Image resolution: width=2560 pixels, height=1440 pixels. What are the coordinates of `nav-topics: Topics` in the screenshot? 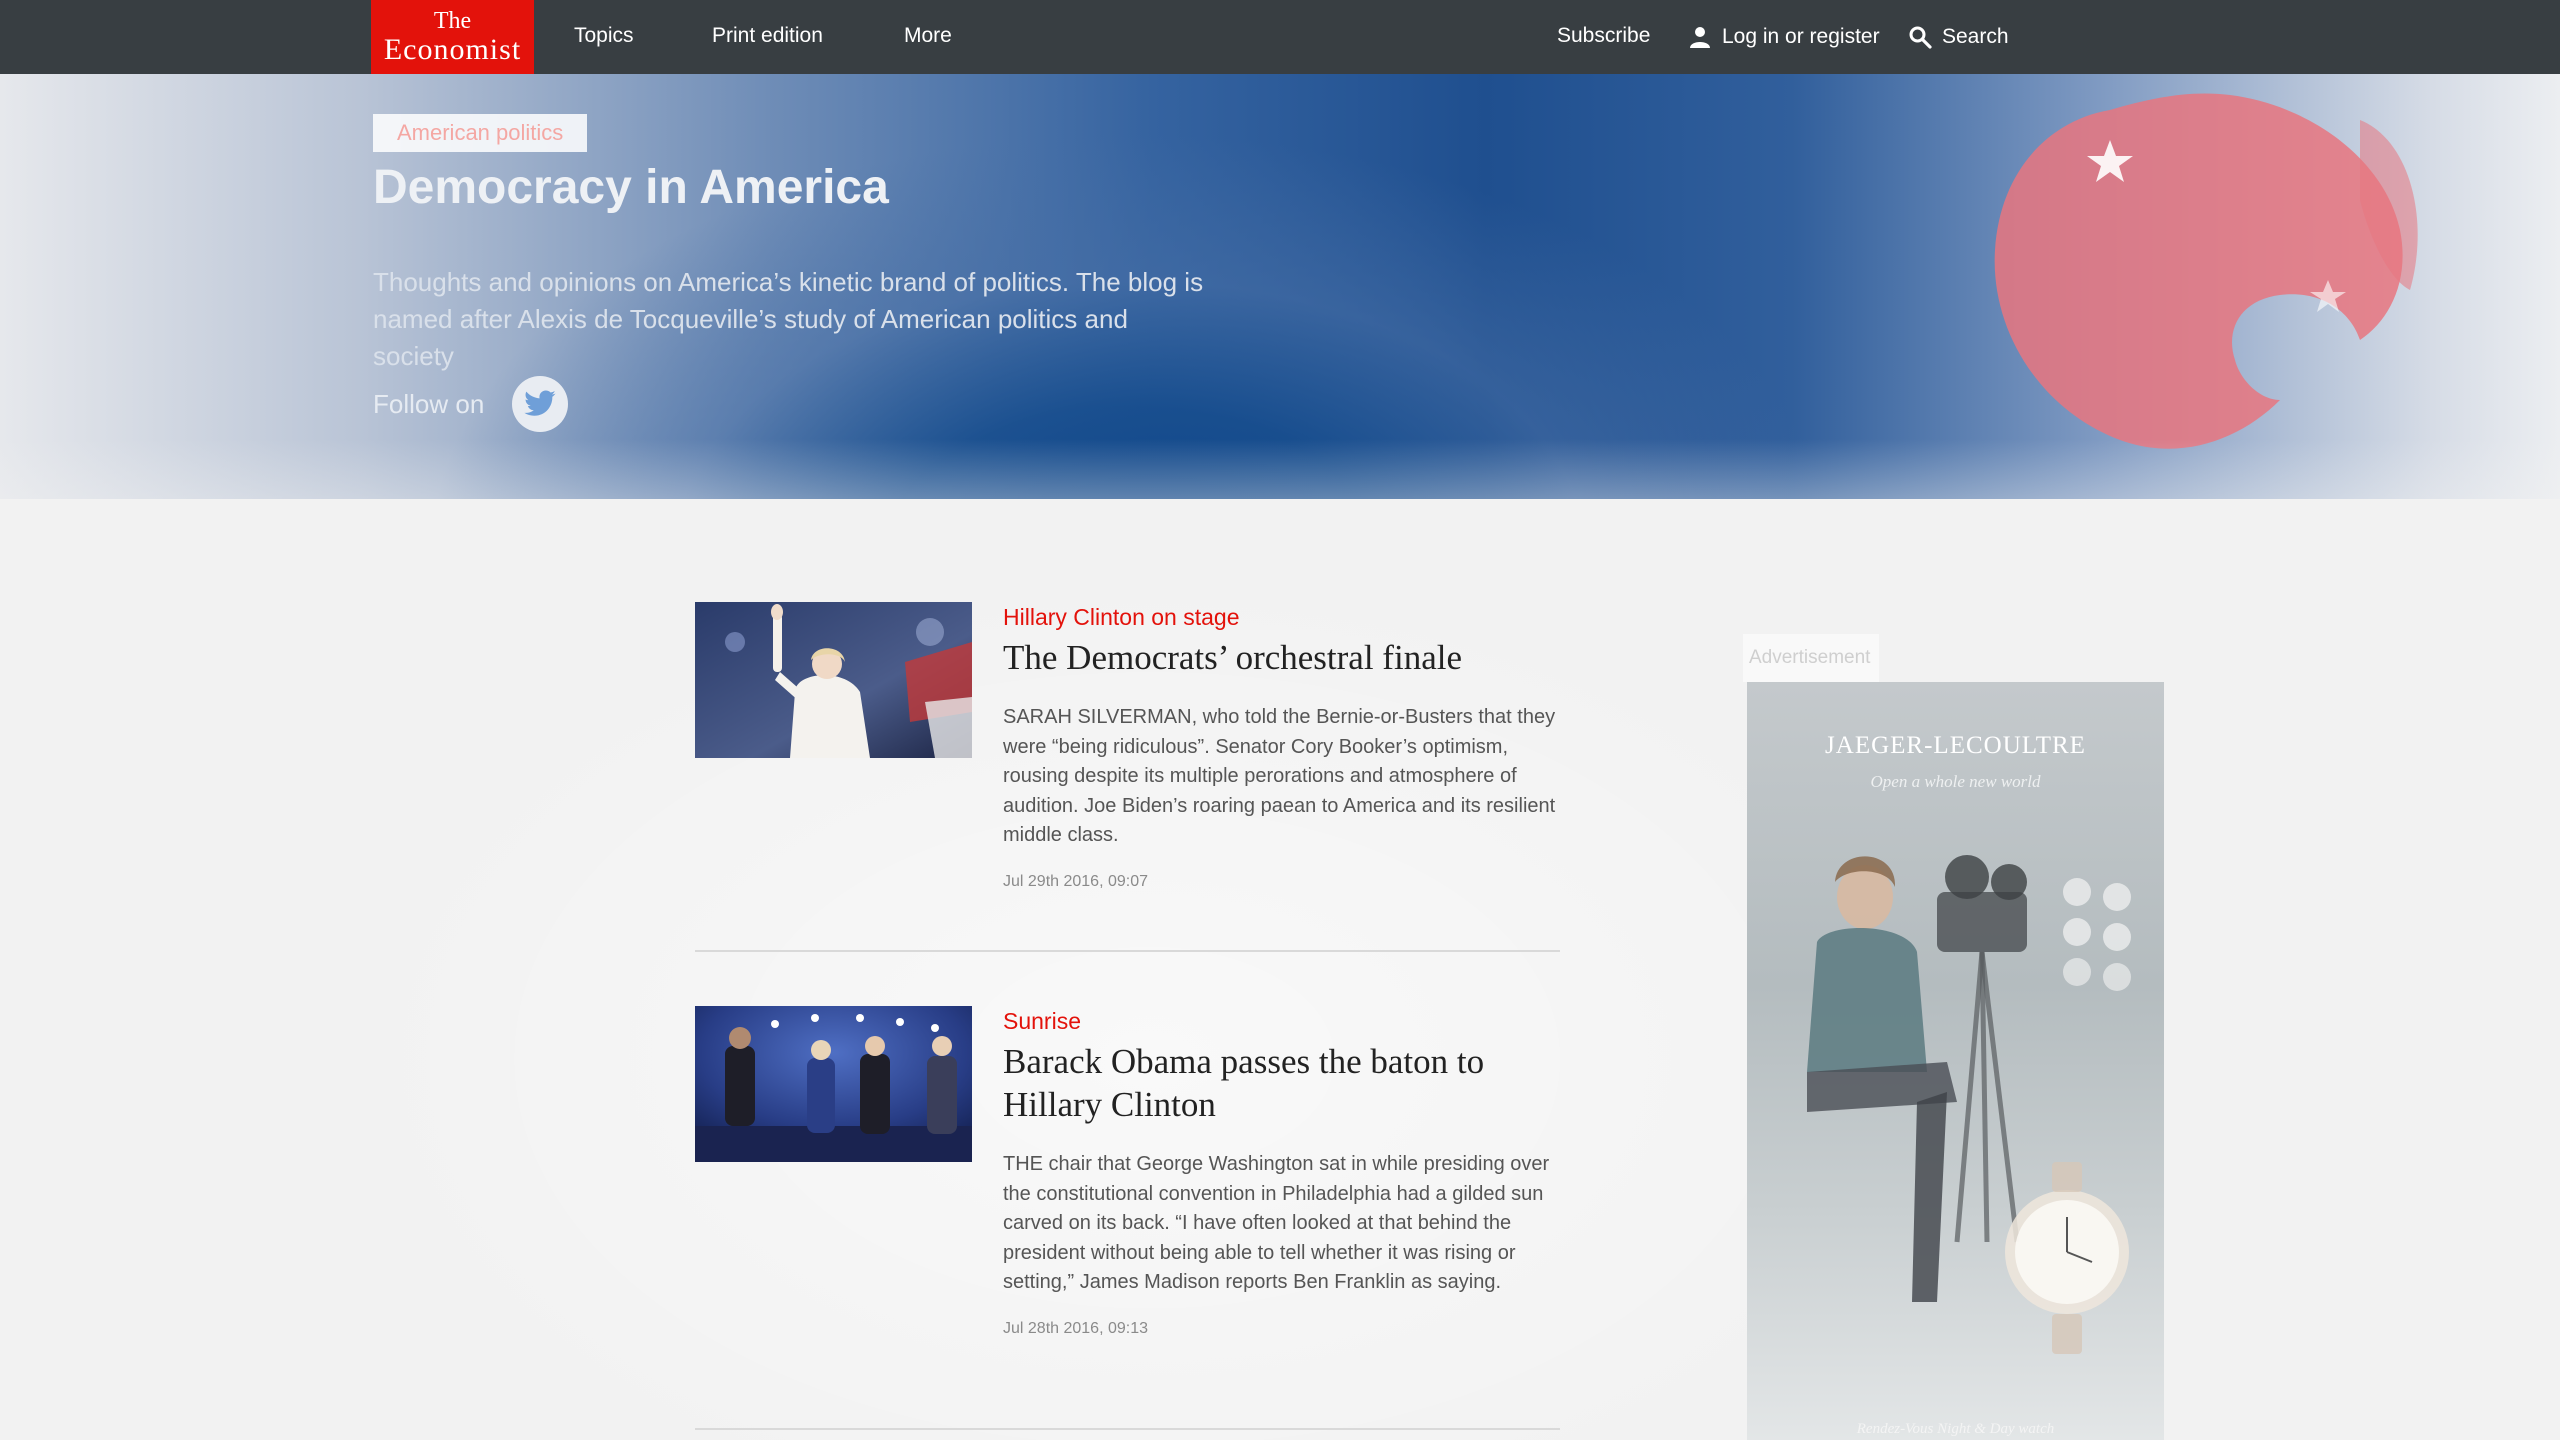 It's located at (604, 37).